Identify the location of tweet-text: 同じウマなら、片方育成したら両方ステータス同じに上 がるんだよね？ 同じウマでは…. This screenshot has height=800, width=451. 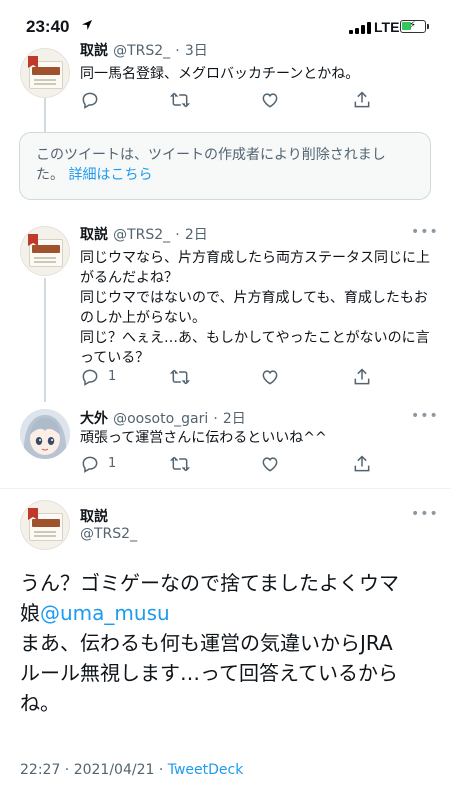
(260, 308).